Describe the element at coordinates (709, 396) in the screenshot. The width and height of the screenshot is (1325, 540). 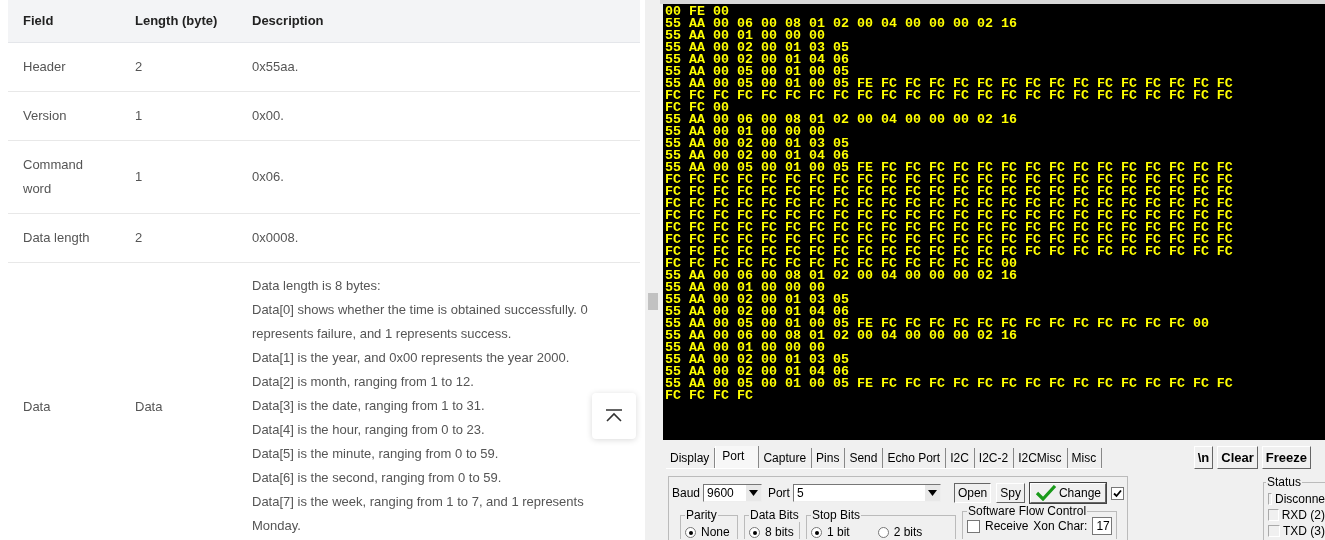
I see `terminal-line: FC FC FC FC` at that location.